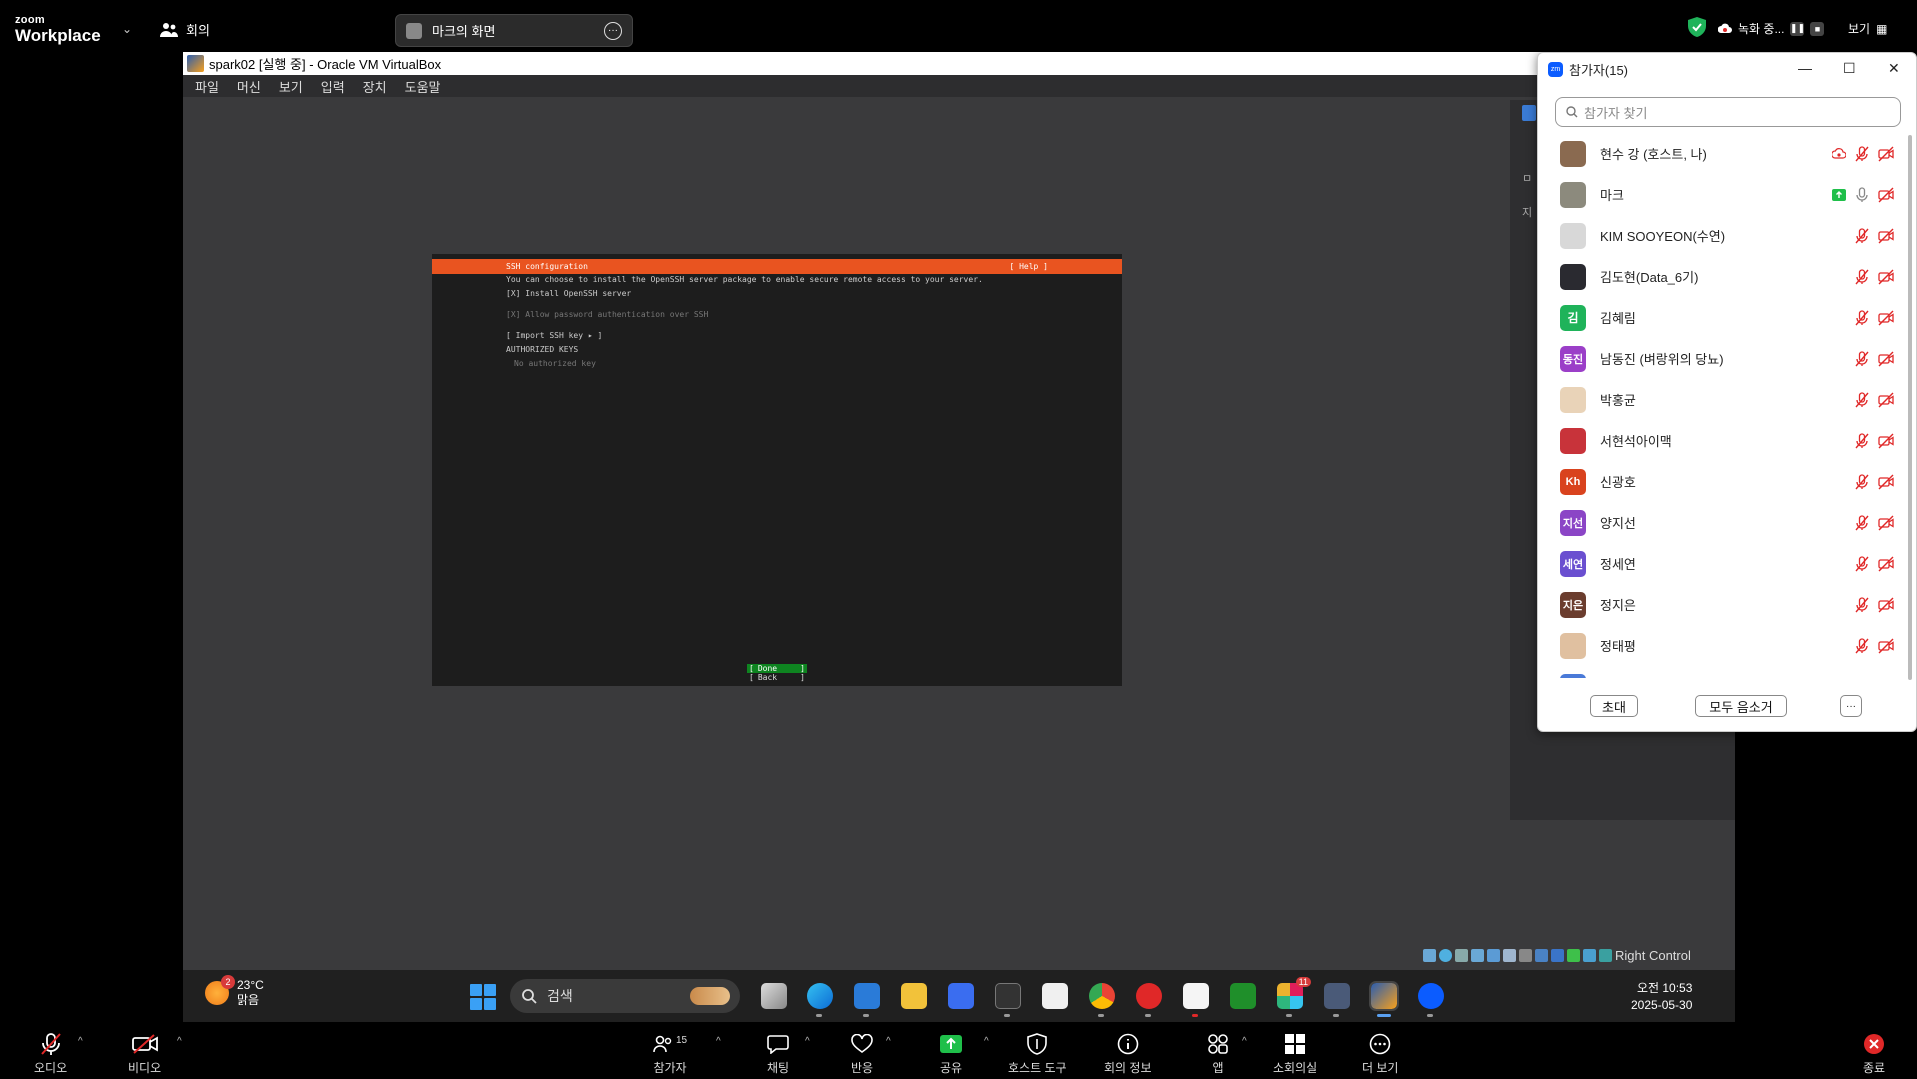 This screenshot has height=1079, width=1917. I want to click on host-tools-button: 호스트 도구, so click(1037, 1054).